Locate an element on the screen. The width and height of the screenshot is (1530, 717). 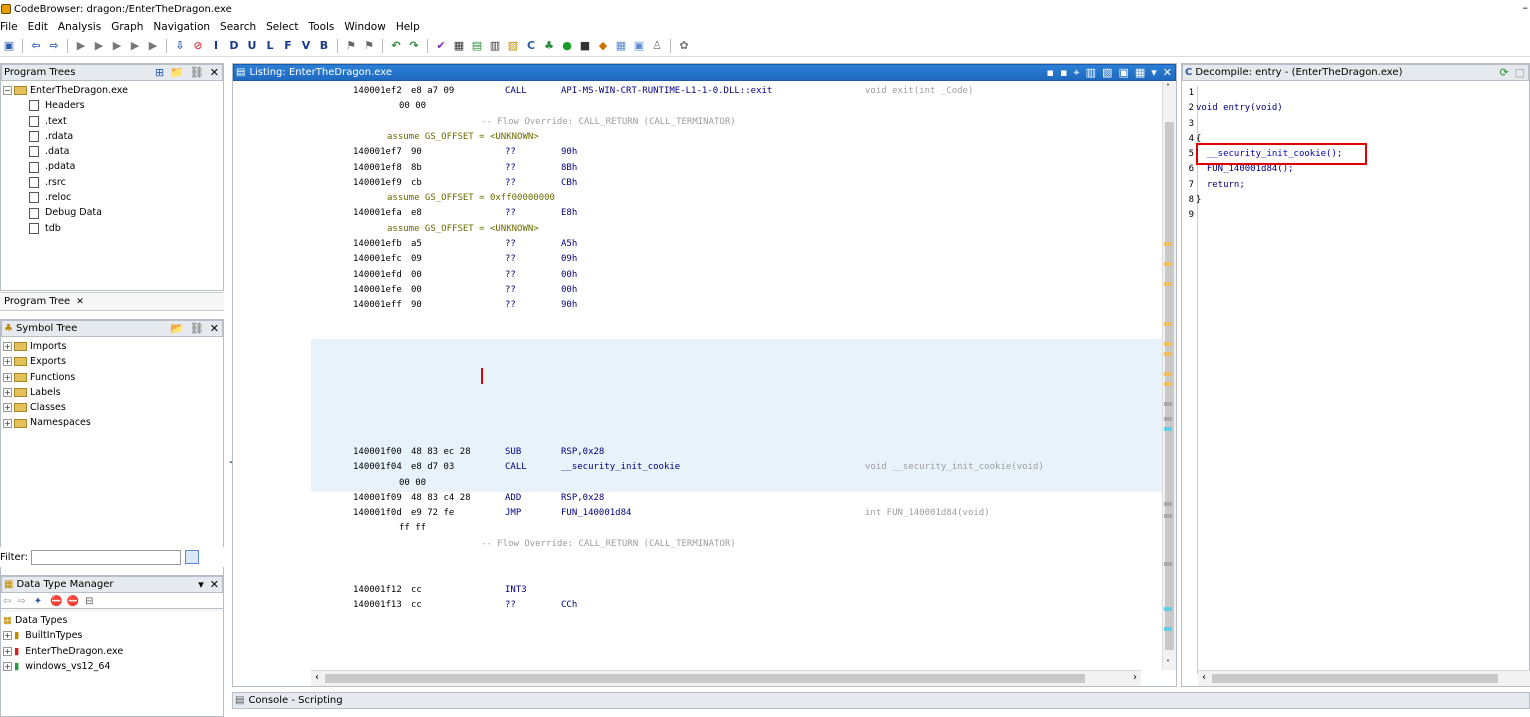
next-undefined-icon: ▶ is located at coordinates (117, 46).